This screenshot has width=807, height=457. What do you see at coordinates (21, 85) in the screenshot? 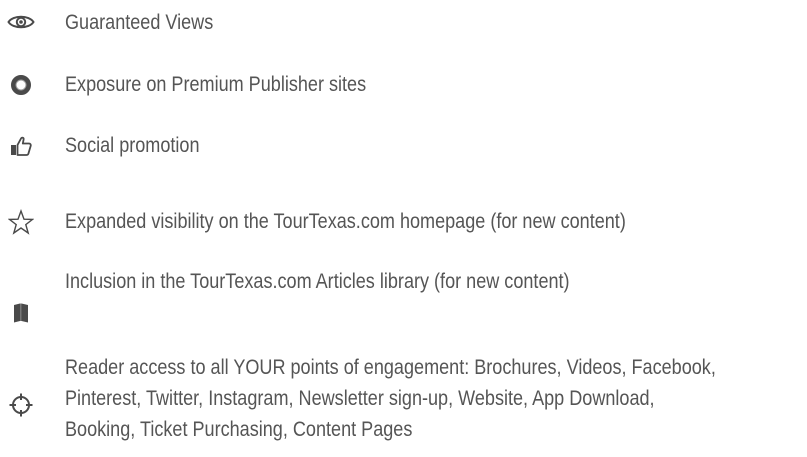
I see `circle-ring-icon` at bounding box center [21, 85].